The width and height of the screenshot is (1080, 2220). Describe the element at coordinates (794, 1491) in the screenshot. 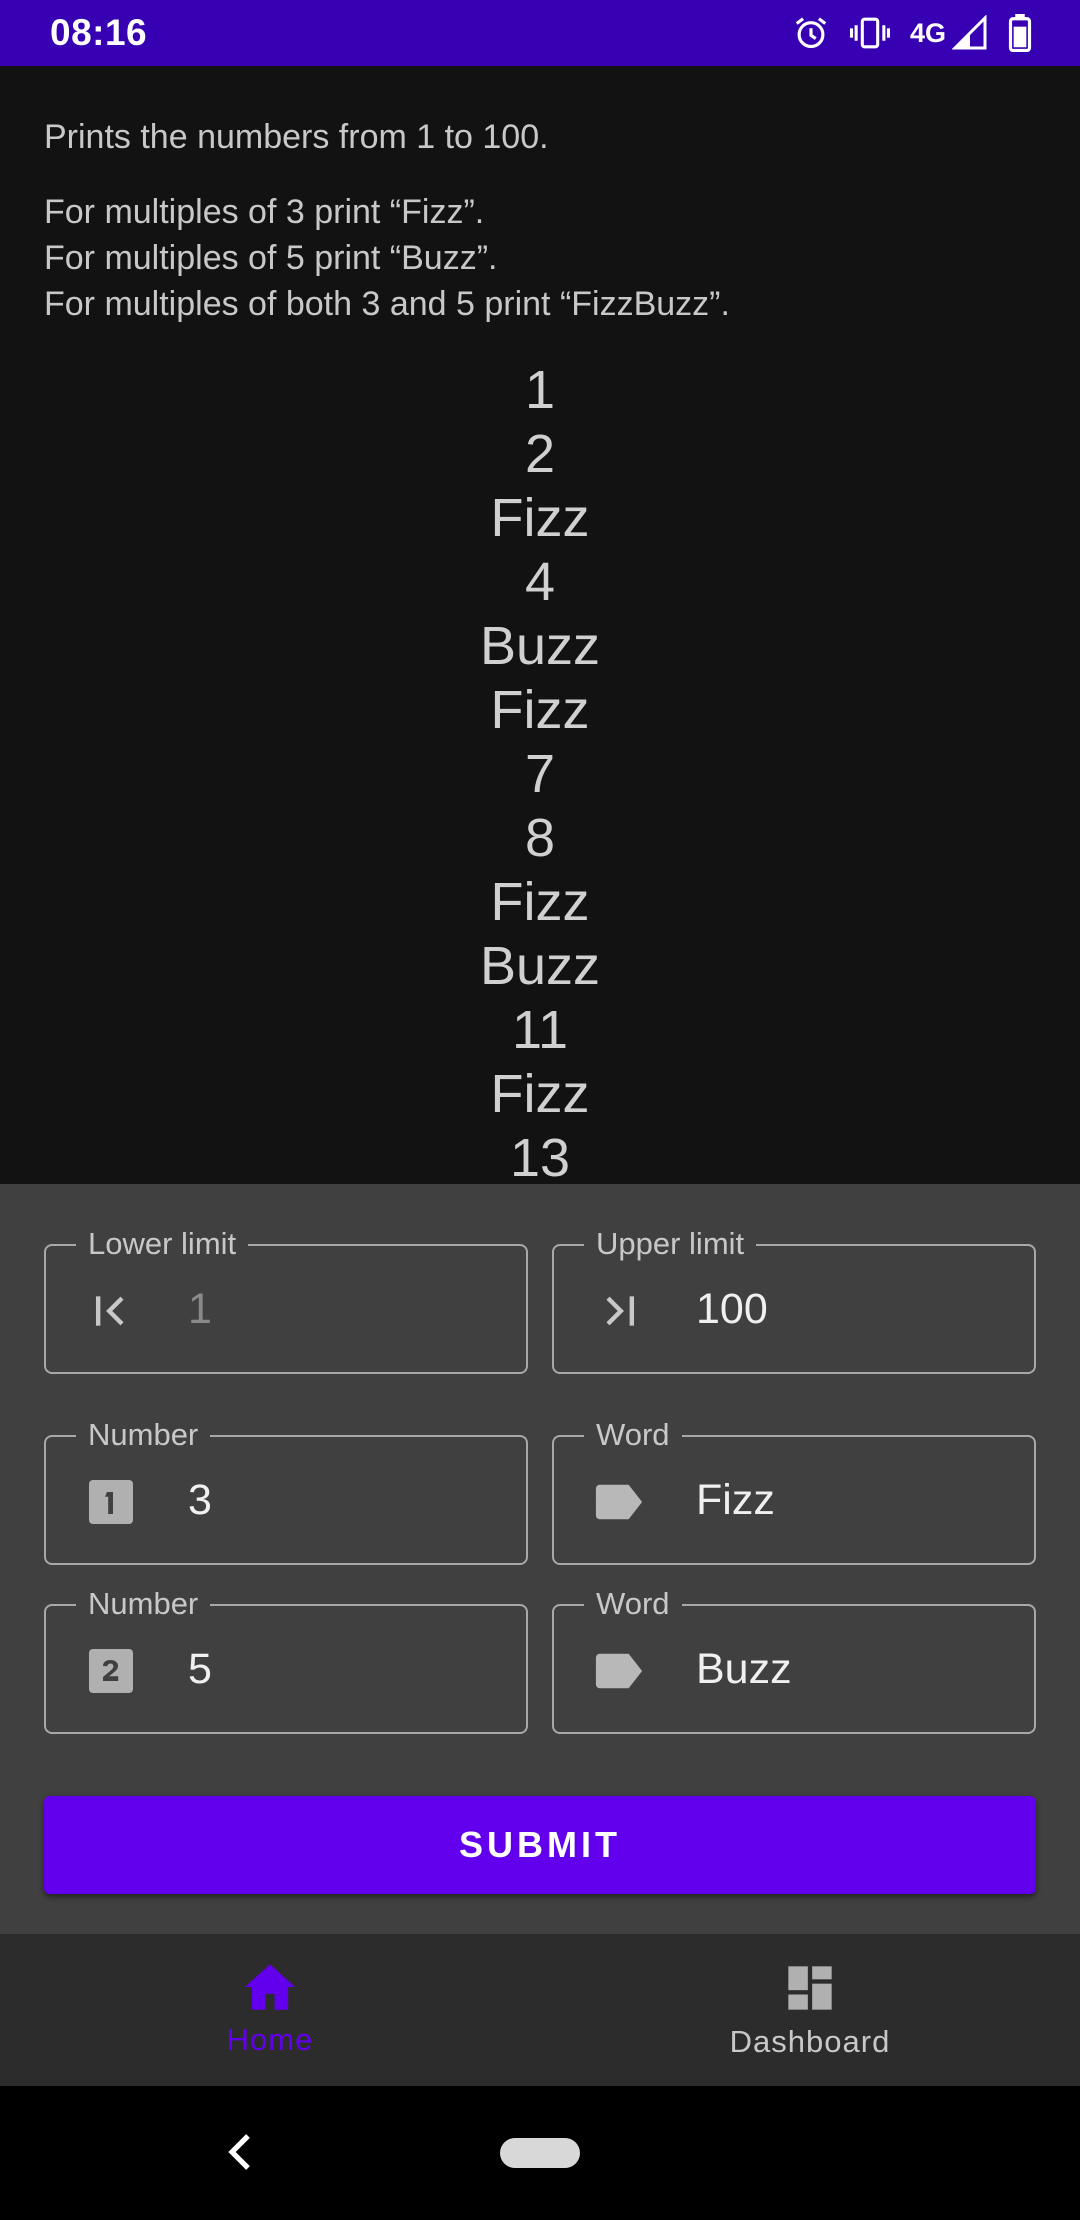

I see `word-field-1: Word Fizz` at that location.